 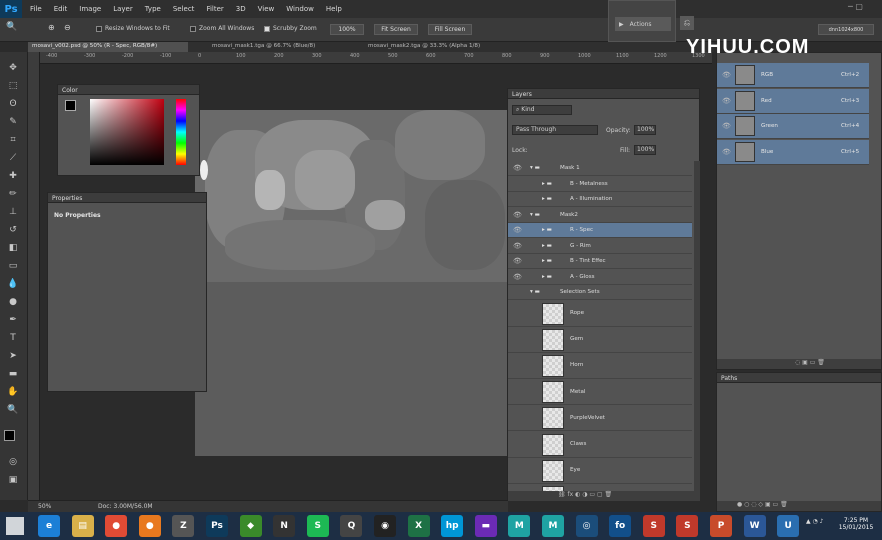 What do you see at coordinates (284, 526) in the screenshot?
I see `app-icon: N` at bounding box center [284, 526].